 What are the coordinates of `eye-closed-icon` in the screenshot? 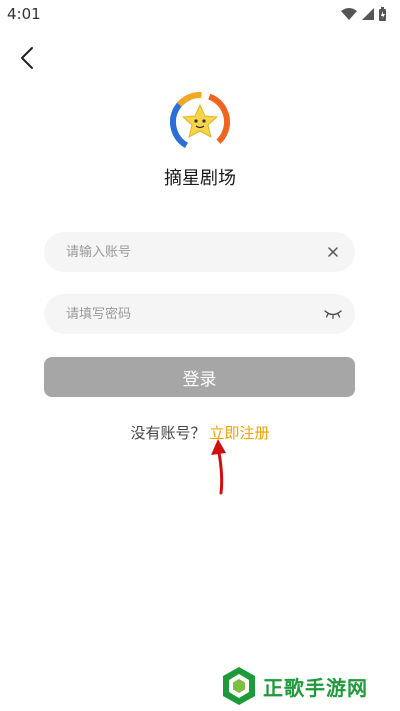 It's located at (333, 314).